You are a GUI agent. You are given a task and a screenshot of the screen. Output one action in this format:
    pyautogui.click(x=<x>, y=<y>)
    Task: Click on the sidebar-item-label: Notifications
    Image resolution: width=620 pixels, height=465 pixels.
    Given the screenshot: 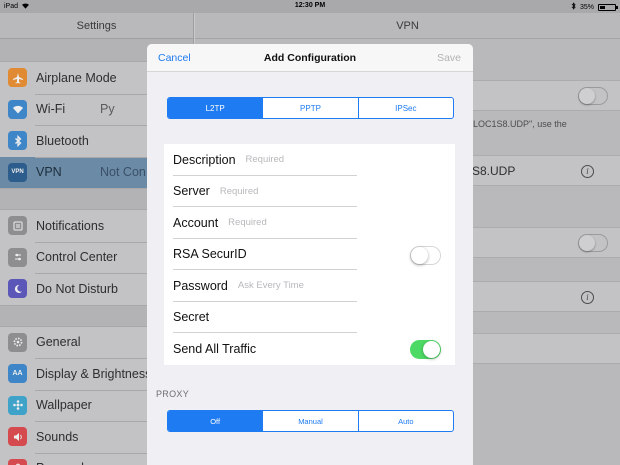 What is the action you would take?
    pyautogui.click(x=70, y=225)
    